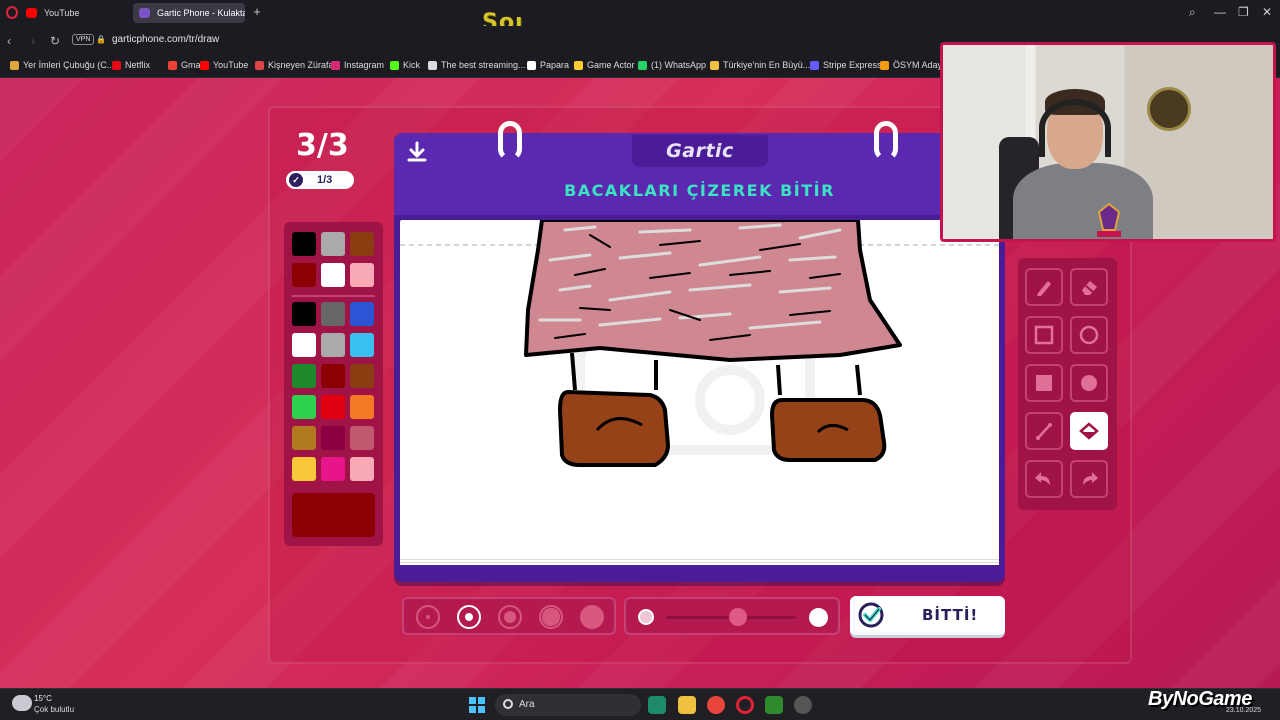  What do you see at coordinates (417, 152) in the screenshot?
I see `download-icon` at bounding box center [417, 152].